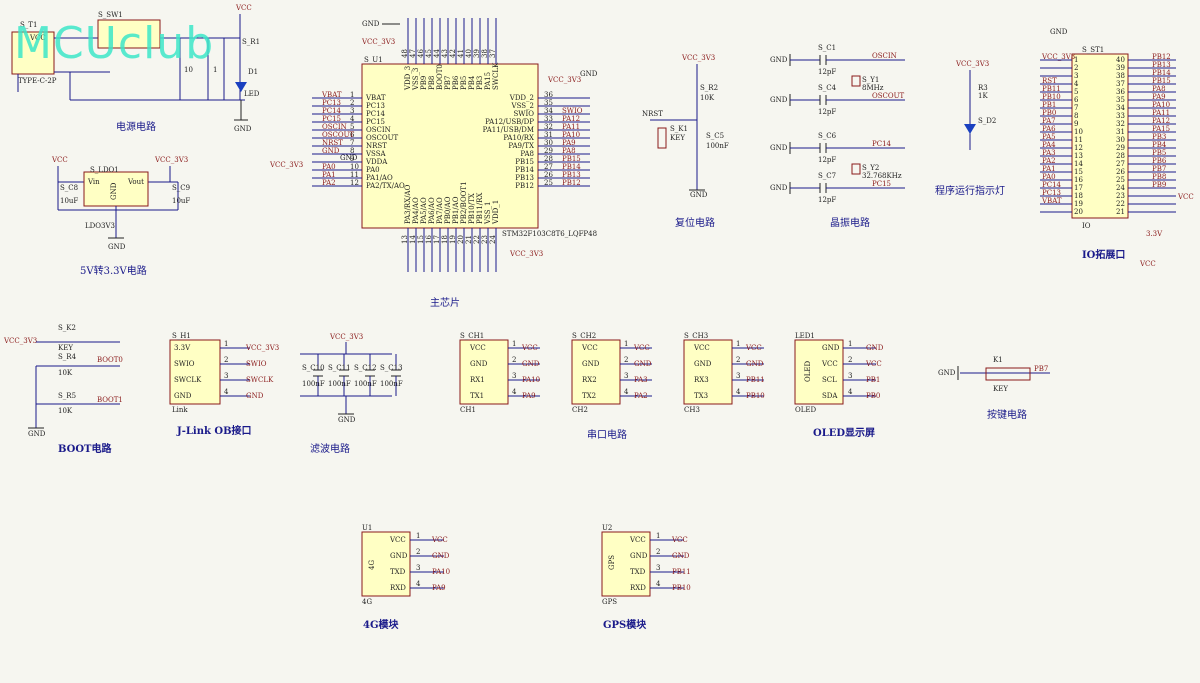 The width and height of the screenshot is (1200, 683). What do you see at coordinates (1049, 129) in the screenshot?
I see `io-net-label: PA6` at bounding box center [1049, 129].